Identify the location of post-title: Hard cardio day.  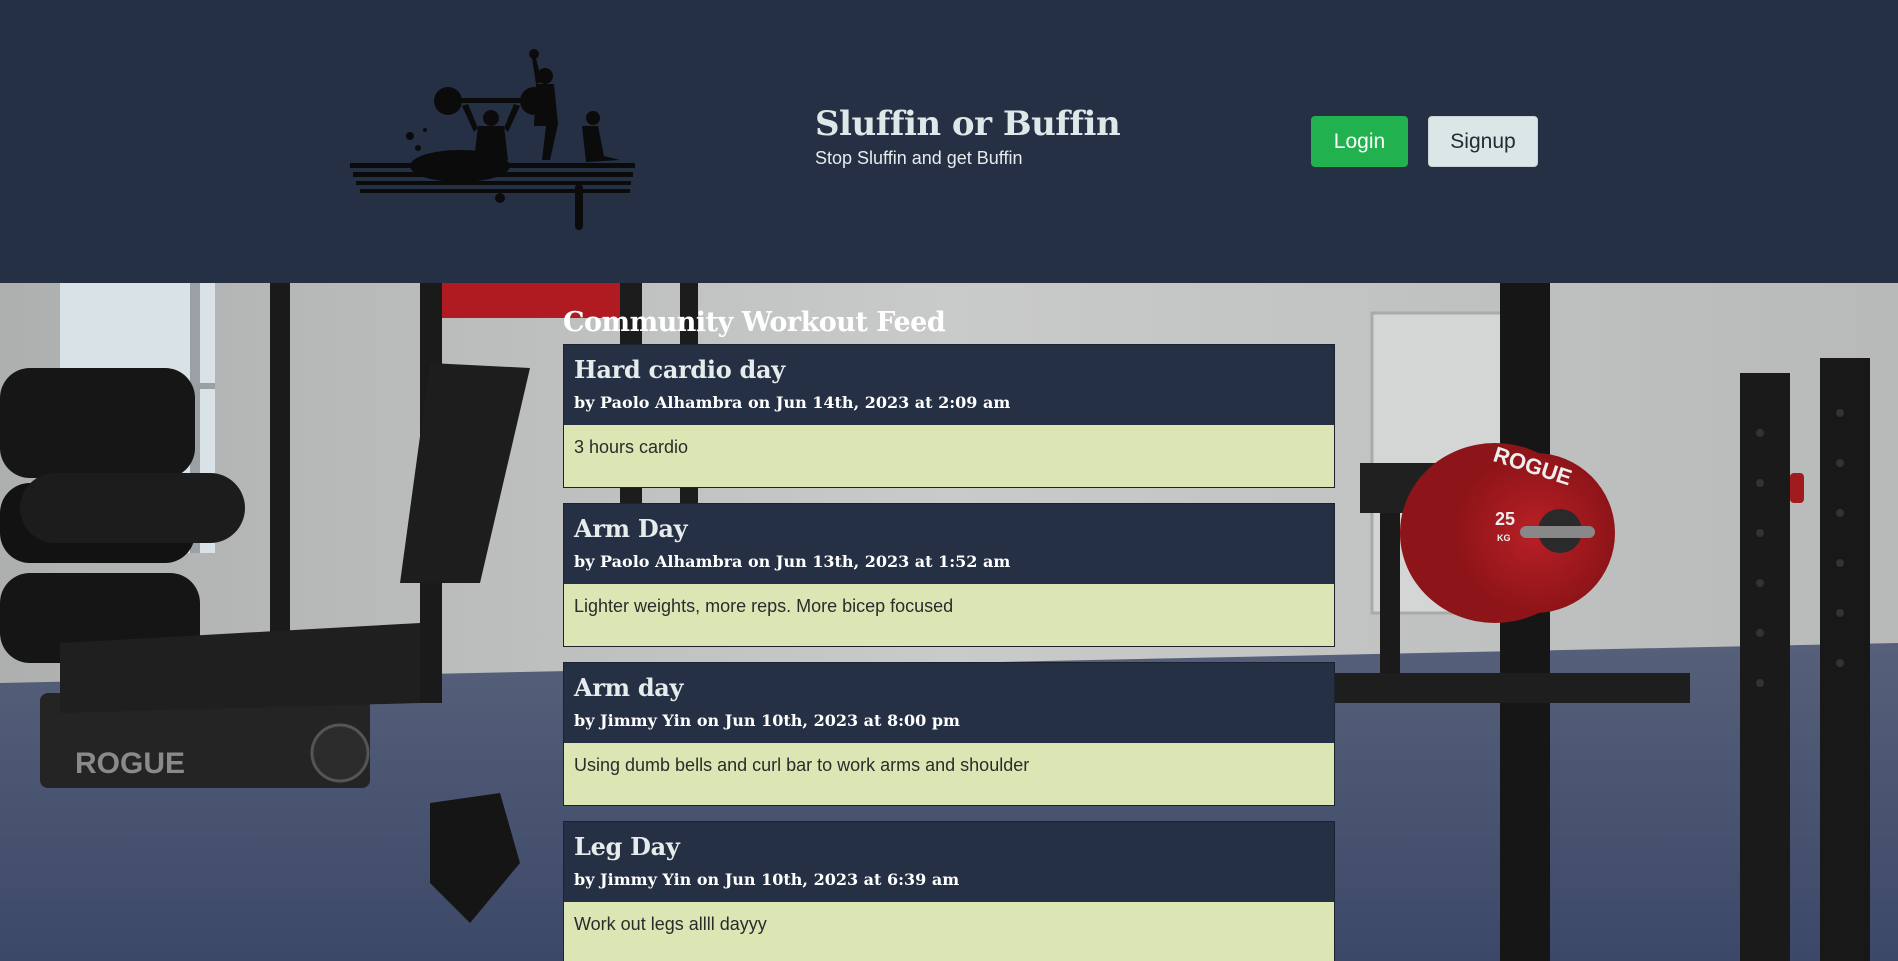
(949, 369).